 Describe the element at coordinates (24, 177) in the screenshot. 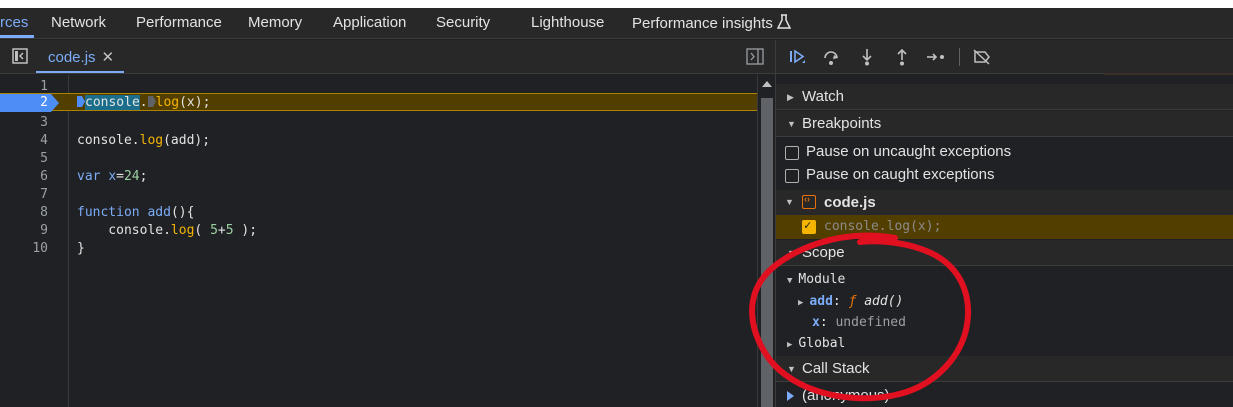

I see `line-number: 6` at that location.